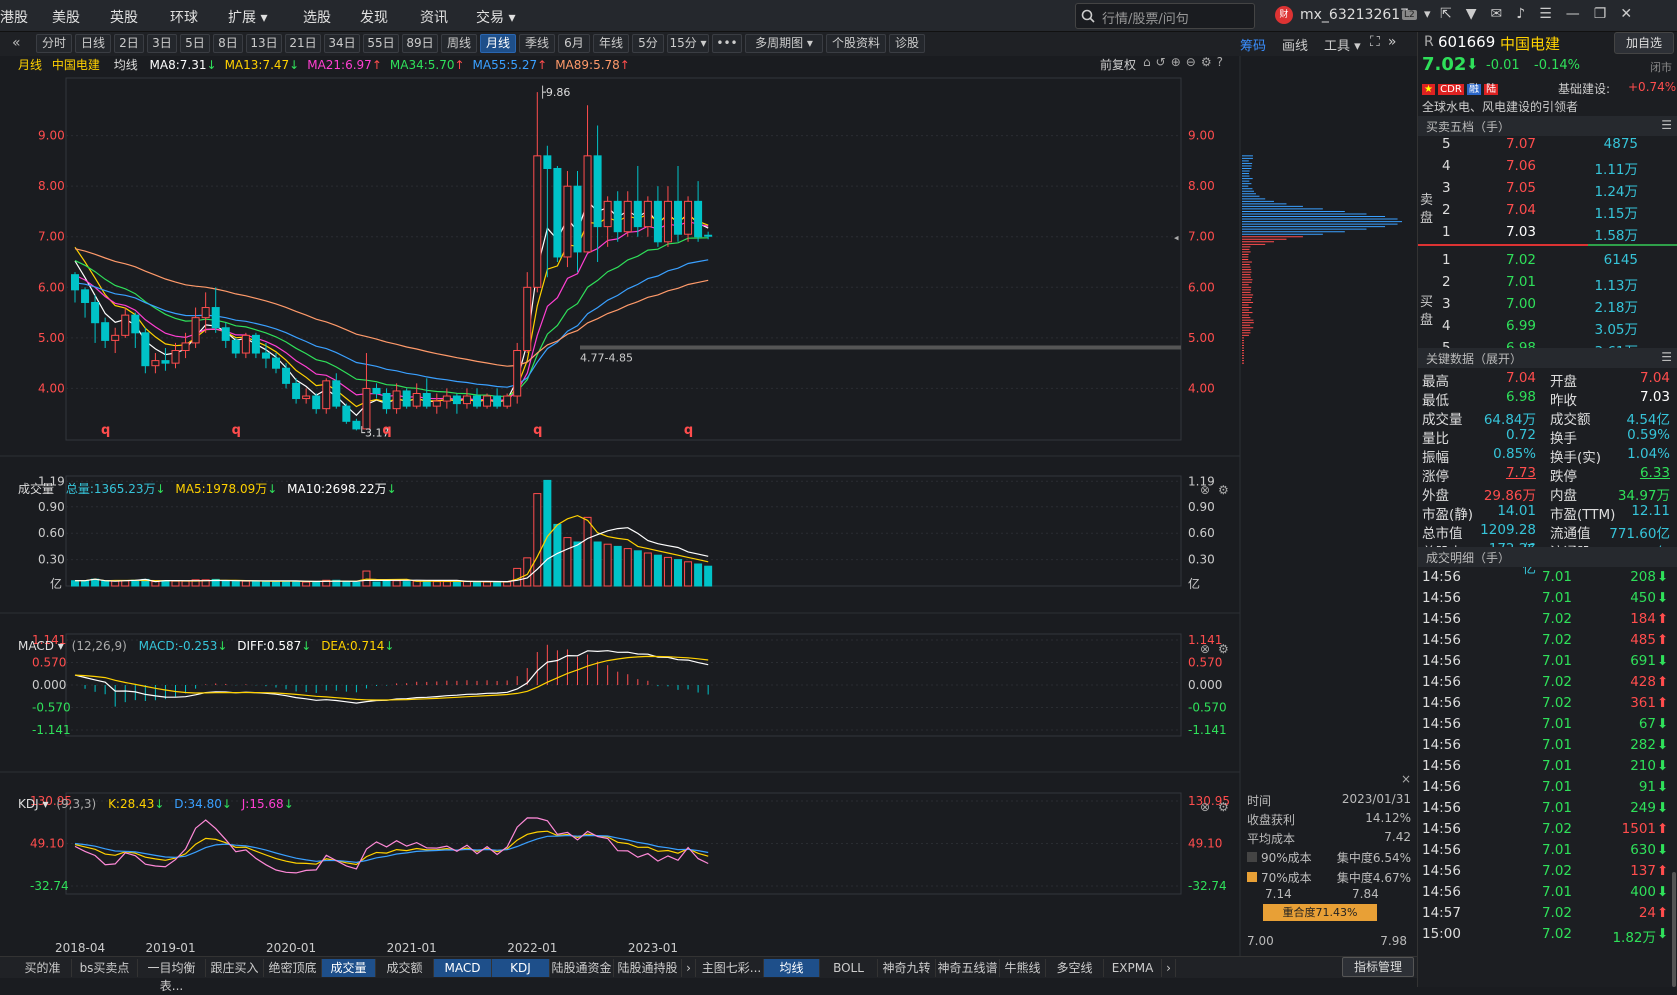 Image resolution: width=1677 pixels, height=995 pixels. Describe the element at coordinates (1478, 14) in the screenshot. I see `shirt-icon: ▼` at that location.